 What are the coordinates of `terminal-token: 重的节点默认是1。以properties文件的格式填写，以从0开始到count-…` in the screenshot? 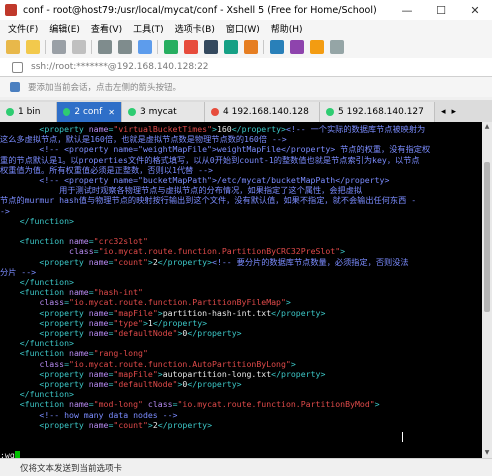 It's located at (210, 159).